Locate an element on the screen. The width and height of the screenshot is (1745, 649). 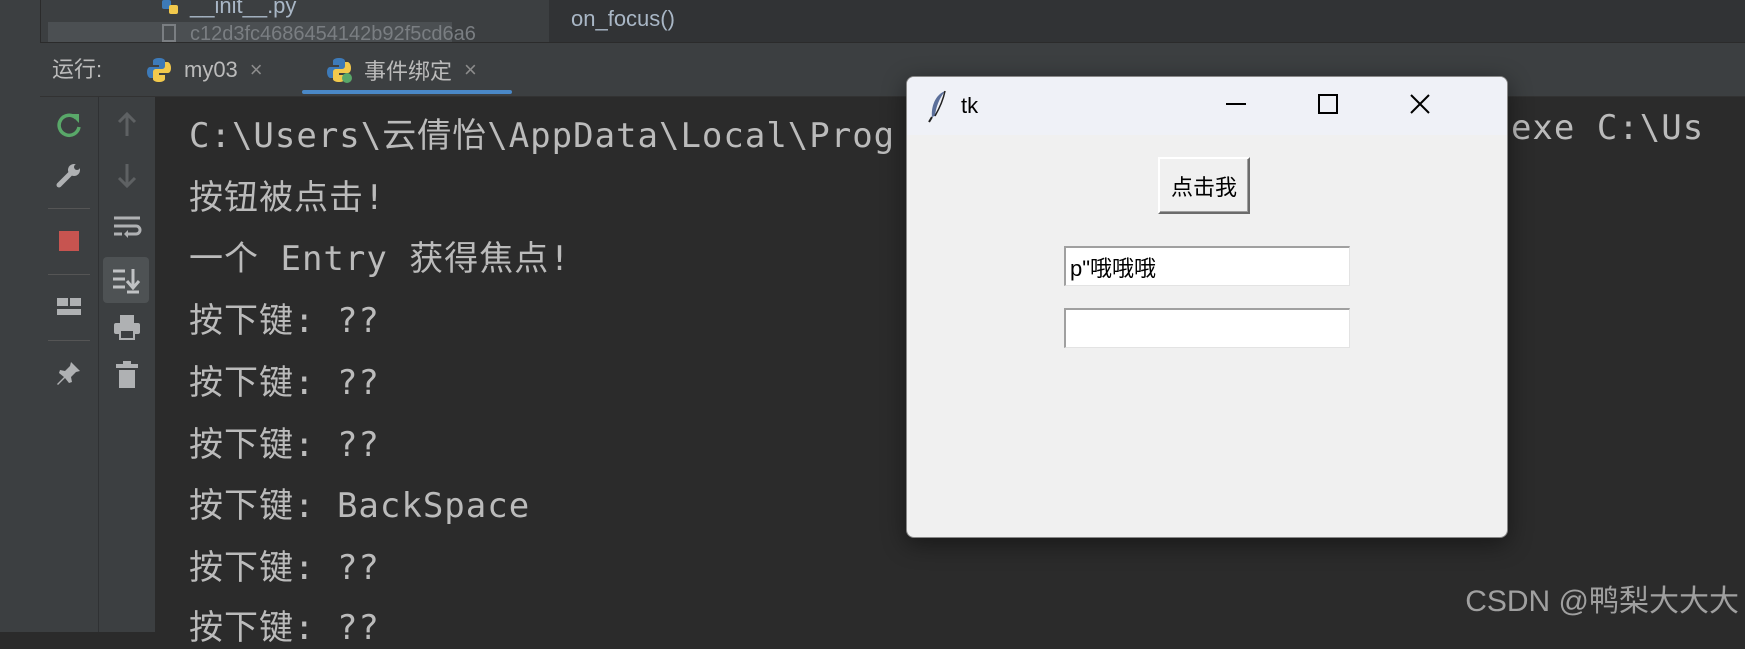
up-arrow-icon is located at coordinates (127, 125).